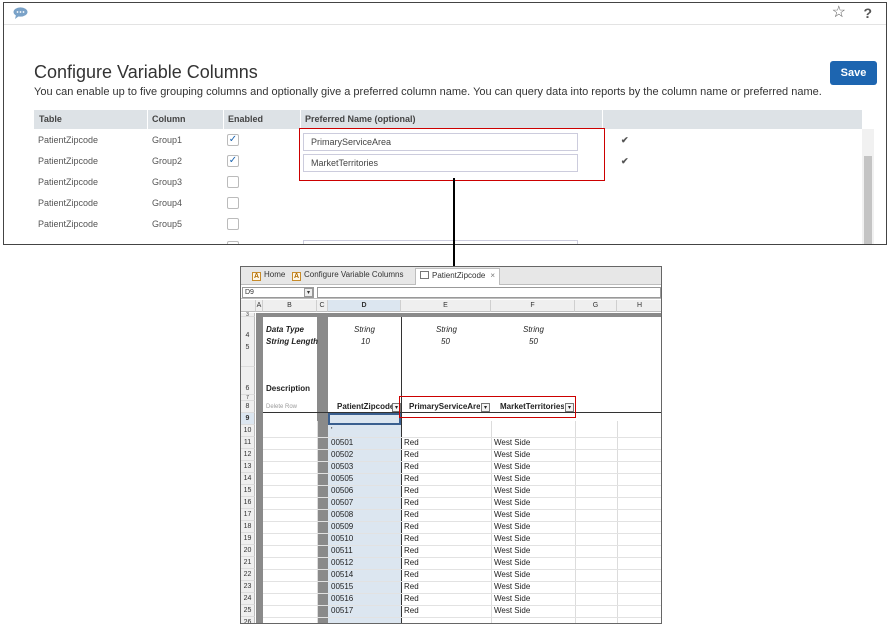 The width and height of the screenshot is (894, 626). What do you see at coordinates (839, 13) in the screenshot?
I see `star-icon: ☆` at bounding box center [839, 13].